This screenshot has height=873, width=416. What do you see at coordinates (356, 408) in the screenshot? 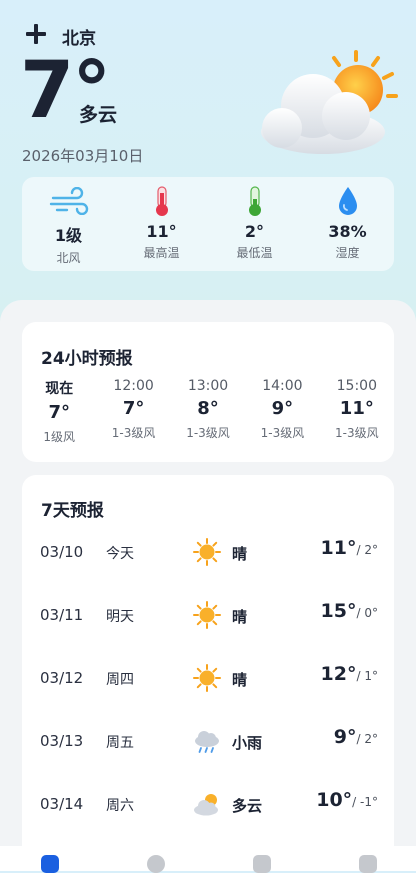
I see `hour-temp: 11°` at bounding box center [356, 408].